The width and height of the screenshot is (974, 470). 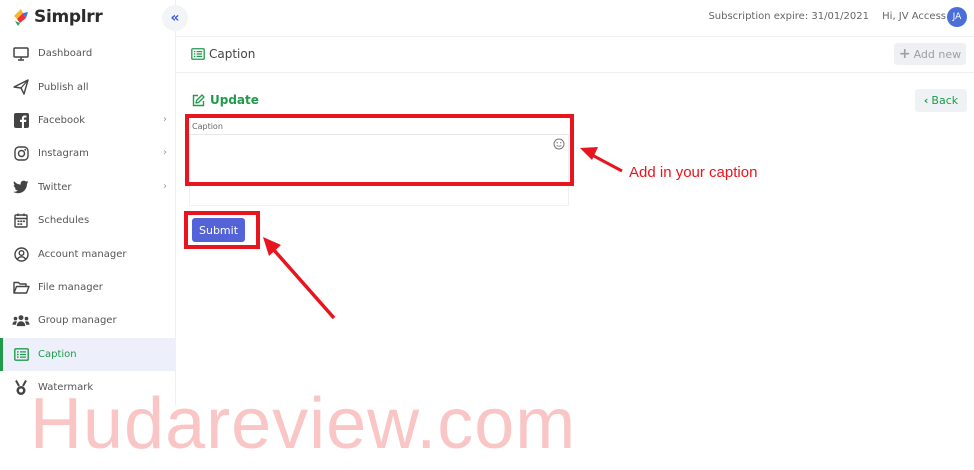 I want to click on watermark-text: Hudareview.com, so click(x=303, y=424).